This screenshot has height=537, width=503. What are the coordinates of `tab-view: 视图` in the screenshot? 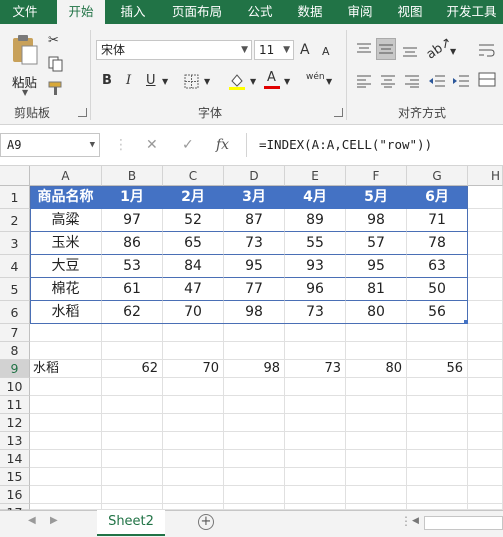 It's located at (410, 12).